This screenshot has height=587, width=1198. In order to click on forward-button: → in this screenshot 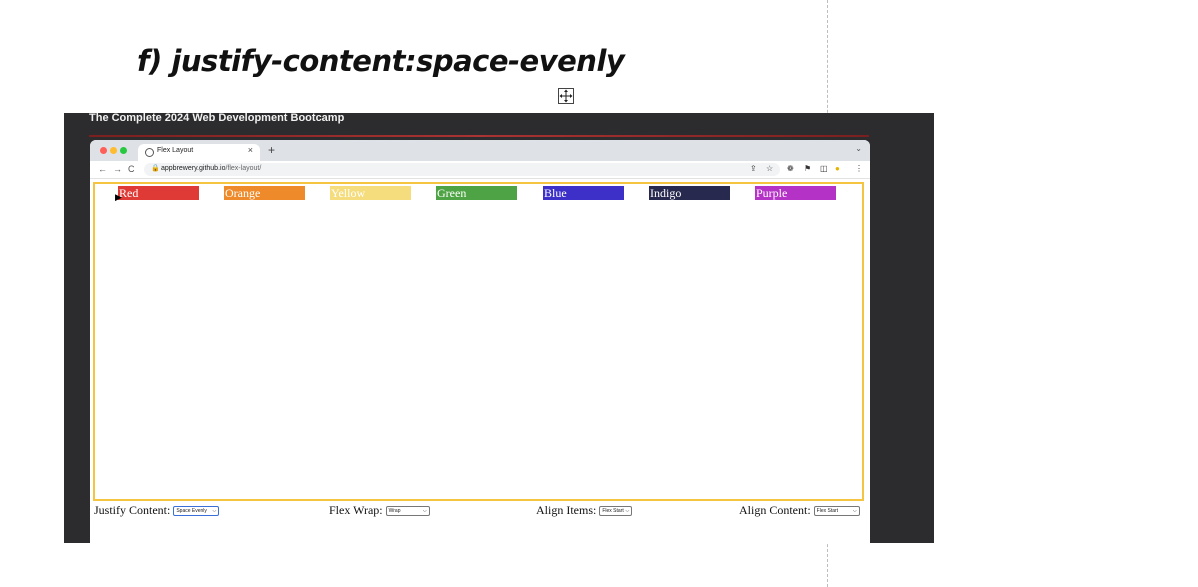, I will do `click(117, 169)`.